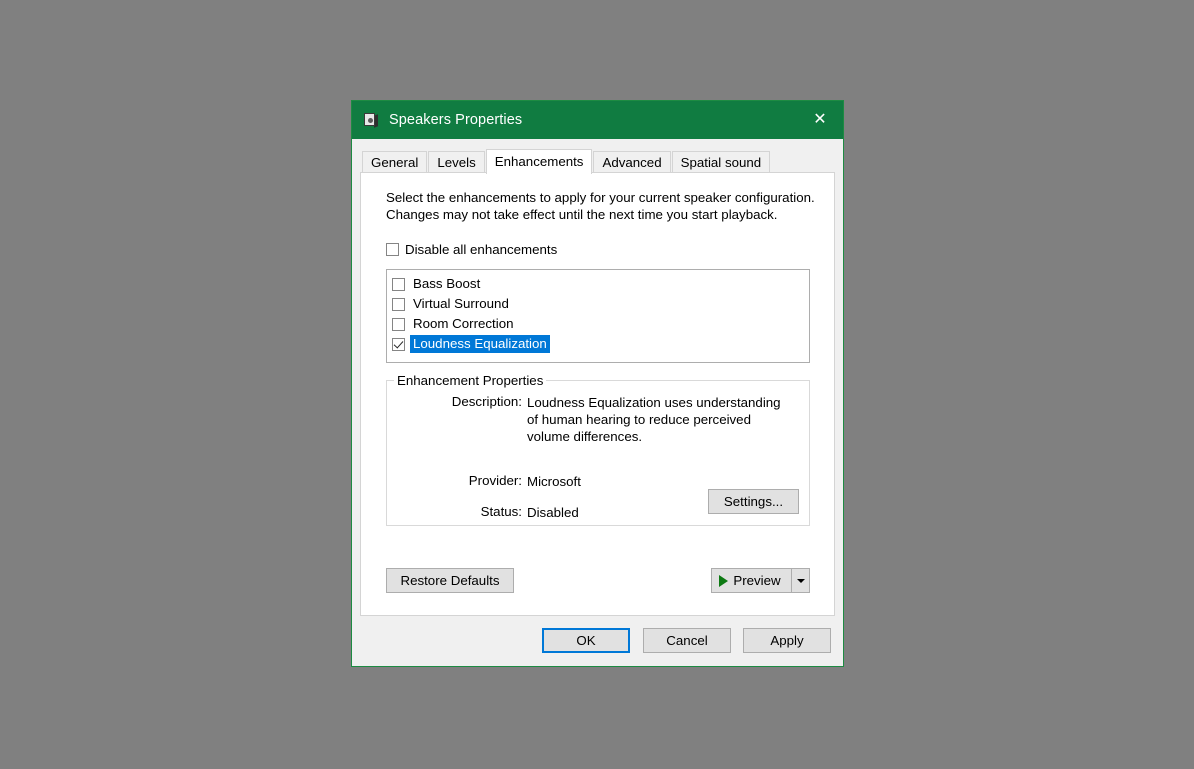 This screenshot has width=1194, height=769. I want to click on preview-button: Preview, so click(751, 580).